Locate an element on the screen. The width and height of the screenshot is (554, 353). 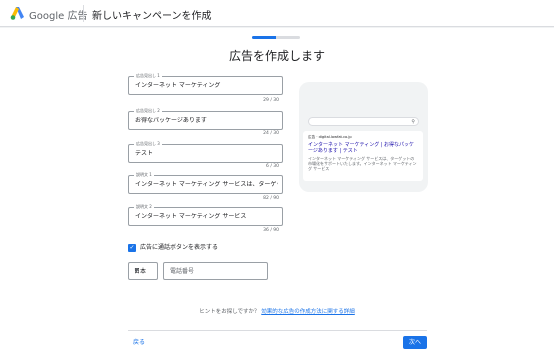
description-1-counter: 82 / 90 is located at coordinates (271, 198).